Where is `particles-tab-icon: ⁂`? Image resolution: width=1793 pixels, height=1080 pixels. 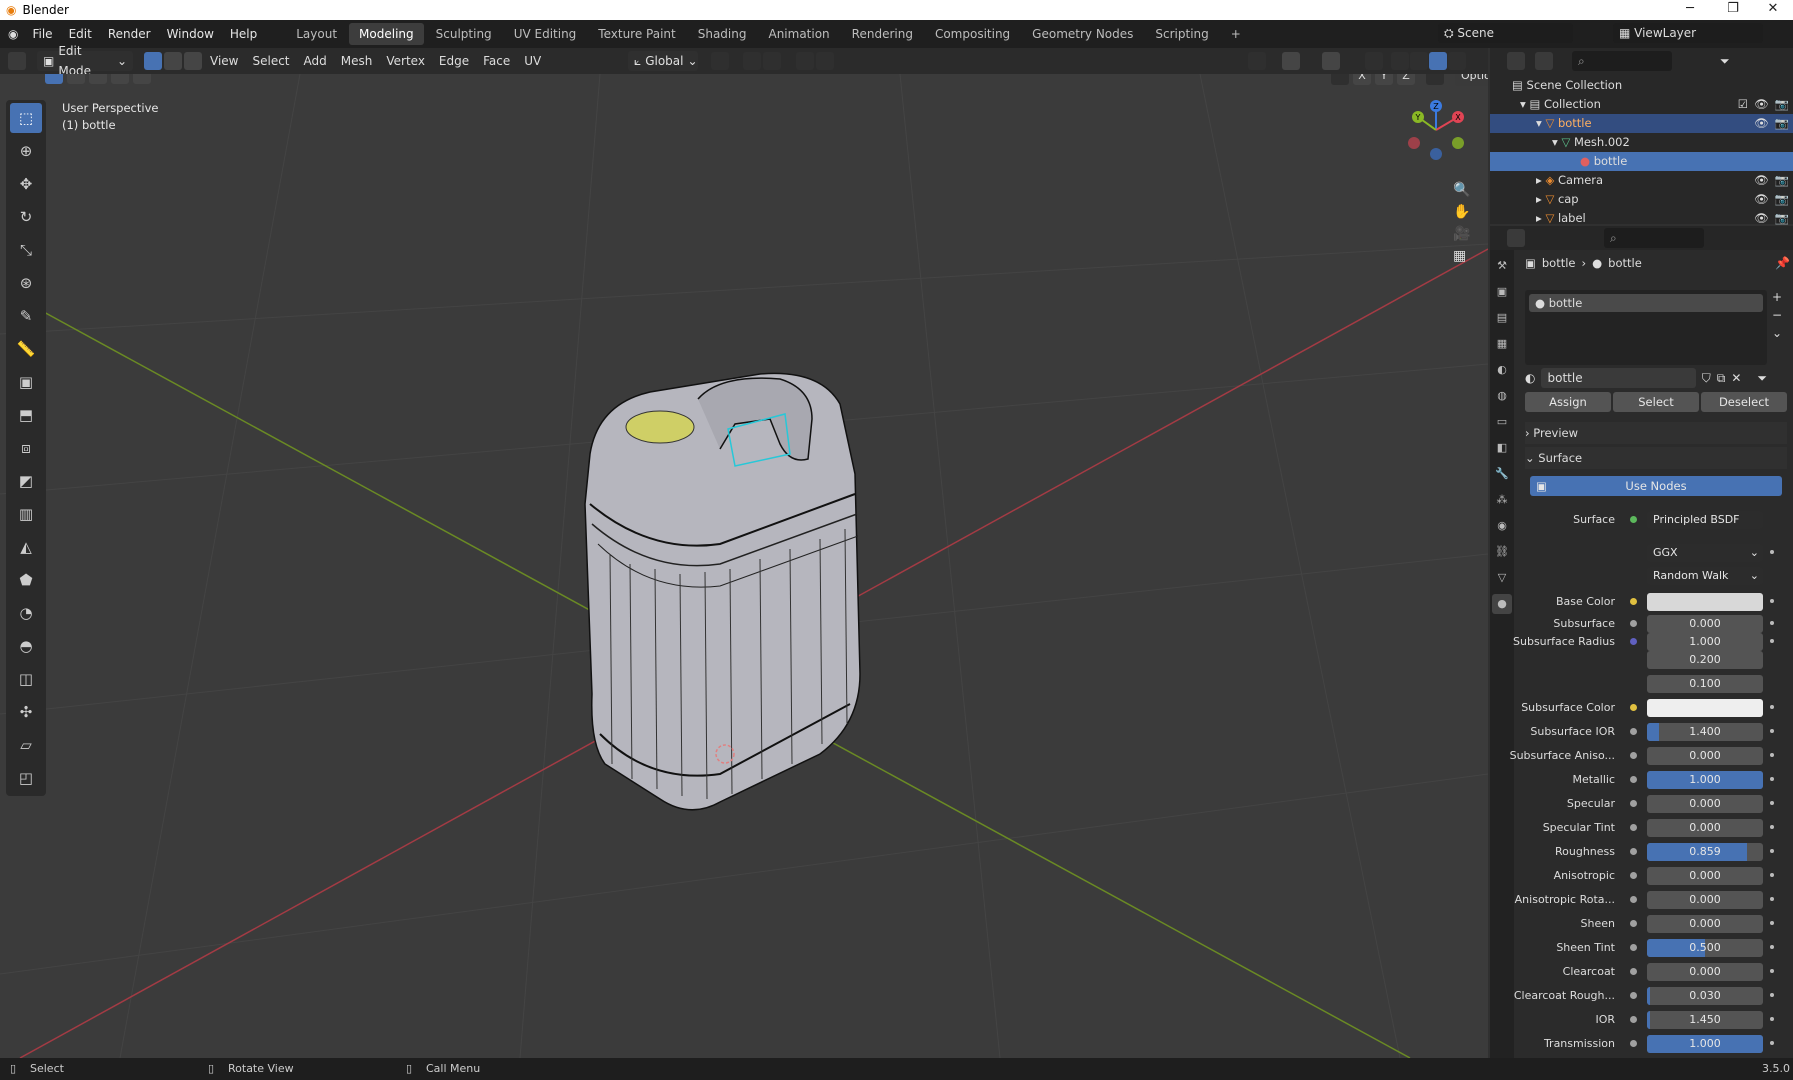 particles-tab-icon: ⁂ is located at coordinates (1502, 500).